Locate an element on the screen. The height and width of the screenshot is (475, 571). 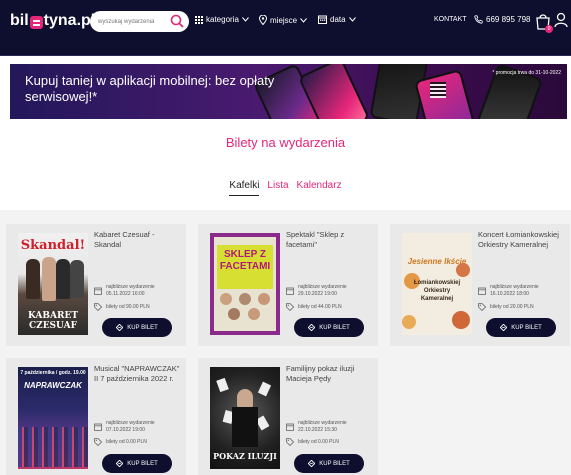
poster-bottom-text: NAPRAWCZAK is located at coordinates (53, 385).